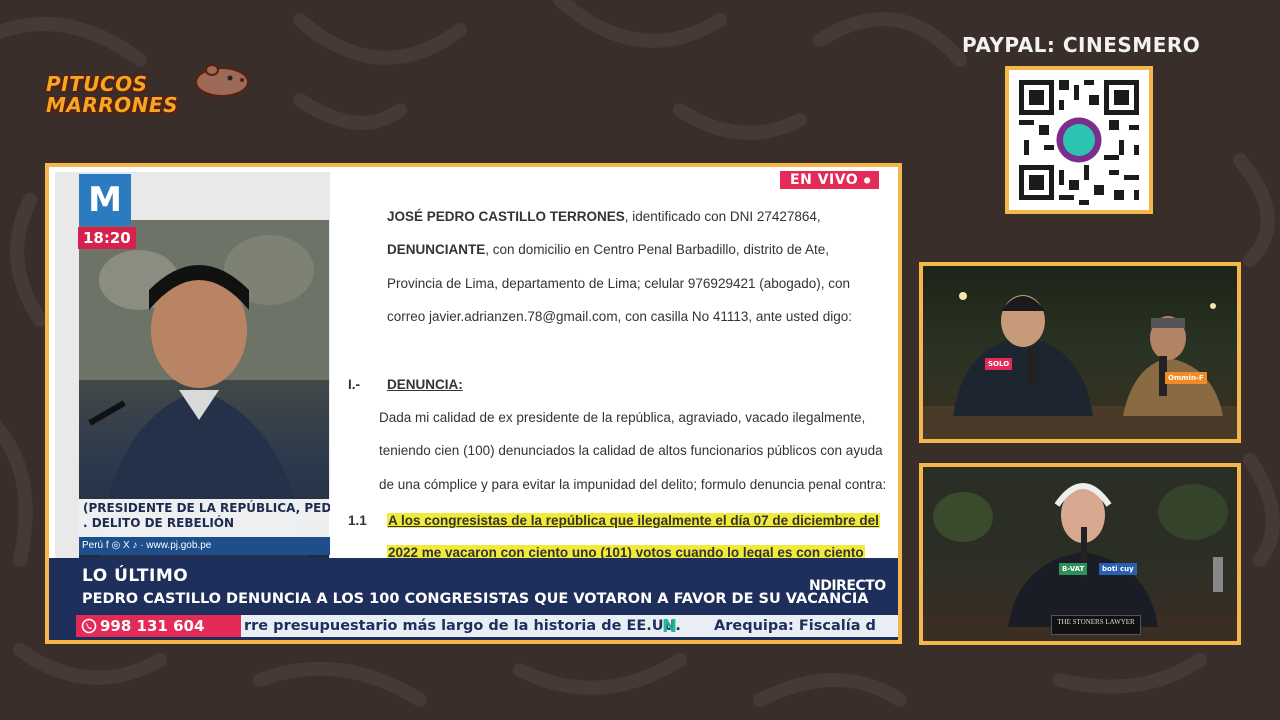 Image resolution: width=1280 pixels, height=720 pixels. Describe the element at coordinates (824, 180) in the screenshot. I see `live-badge-text: EN VIVO` at that location.